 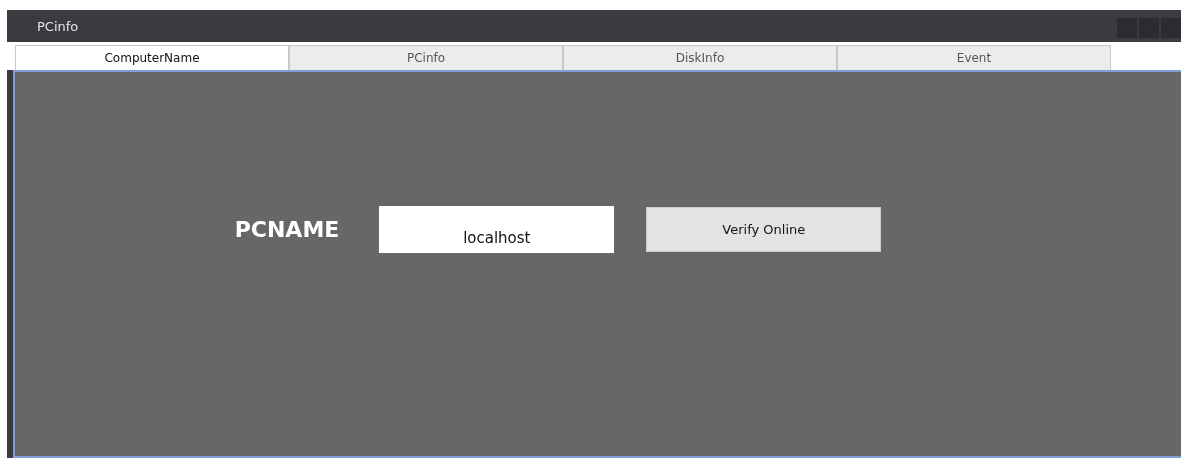 I want to click on tab: Event, so click(x=974, y=57).